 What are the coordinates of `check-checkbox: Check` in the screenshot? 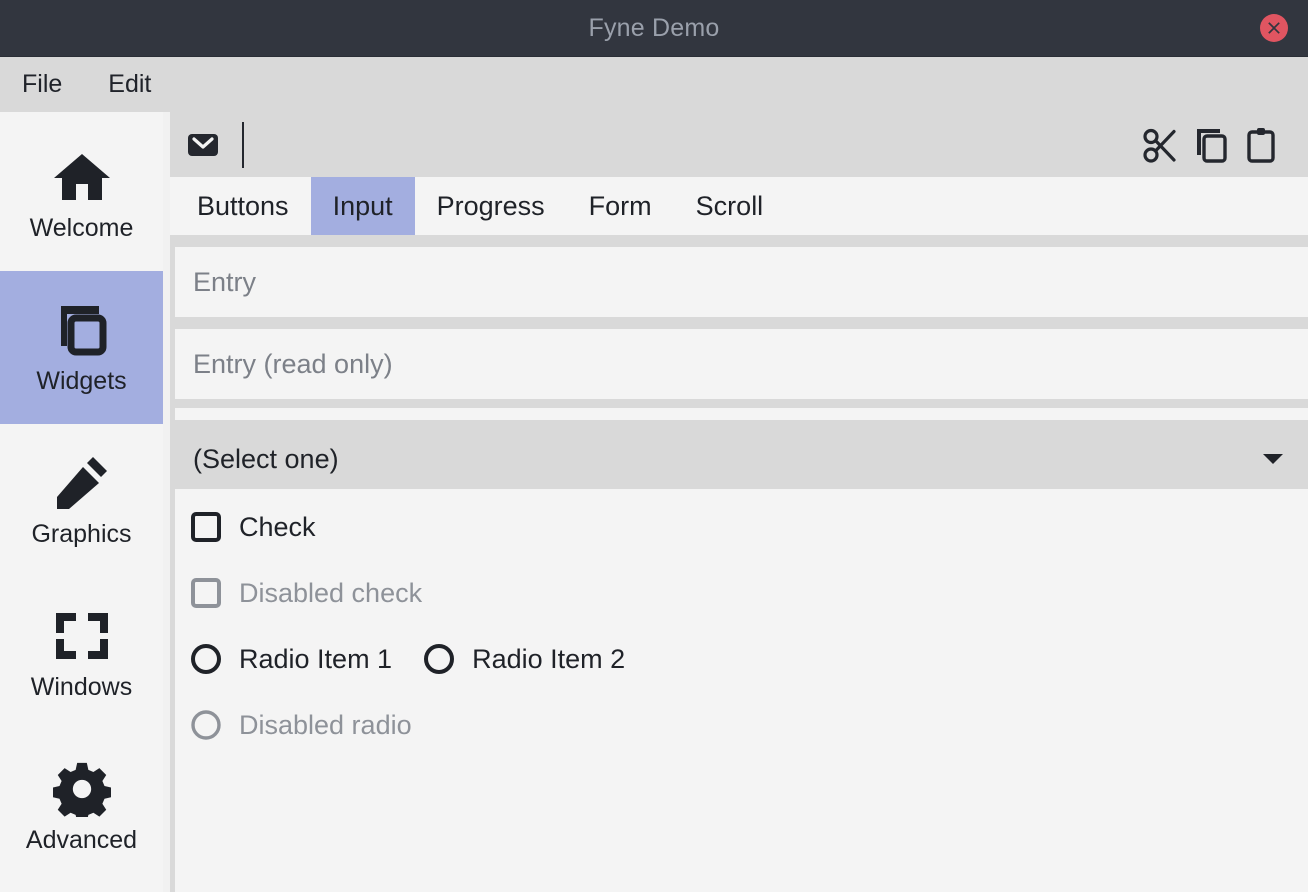 It's located at (252, 527).